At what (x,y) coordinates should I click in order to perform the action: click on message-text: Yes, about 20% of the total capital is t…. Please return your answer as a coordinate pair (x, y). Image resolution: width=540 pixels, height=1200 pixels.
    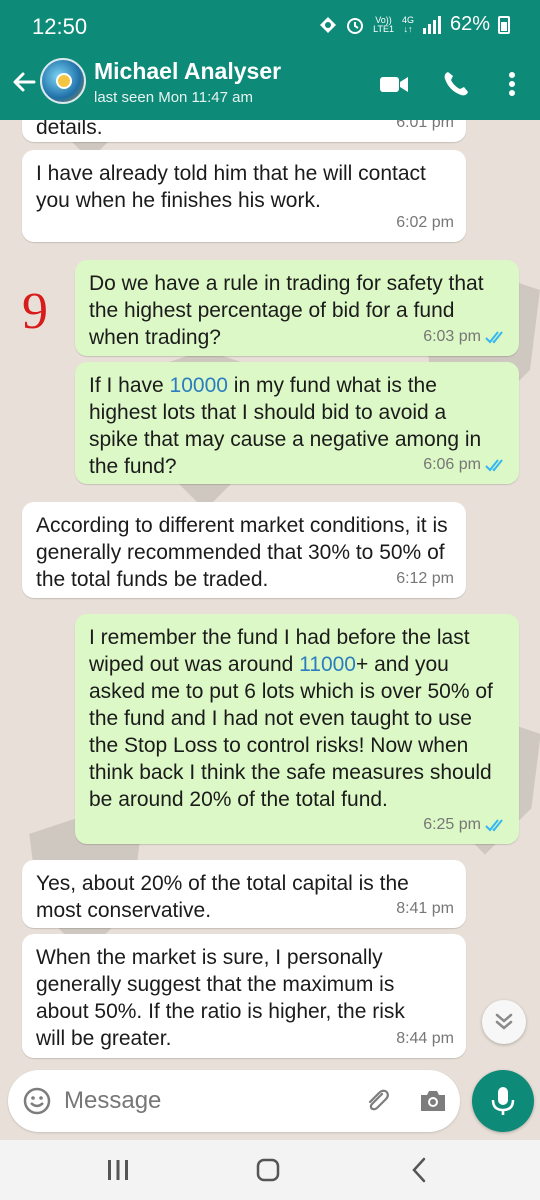
    Looking at the image, I should click on (222, 897).